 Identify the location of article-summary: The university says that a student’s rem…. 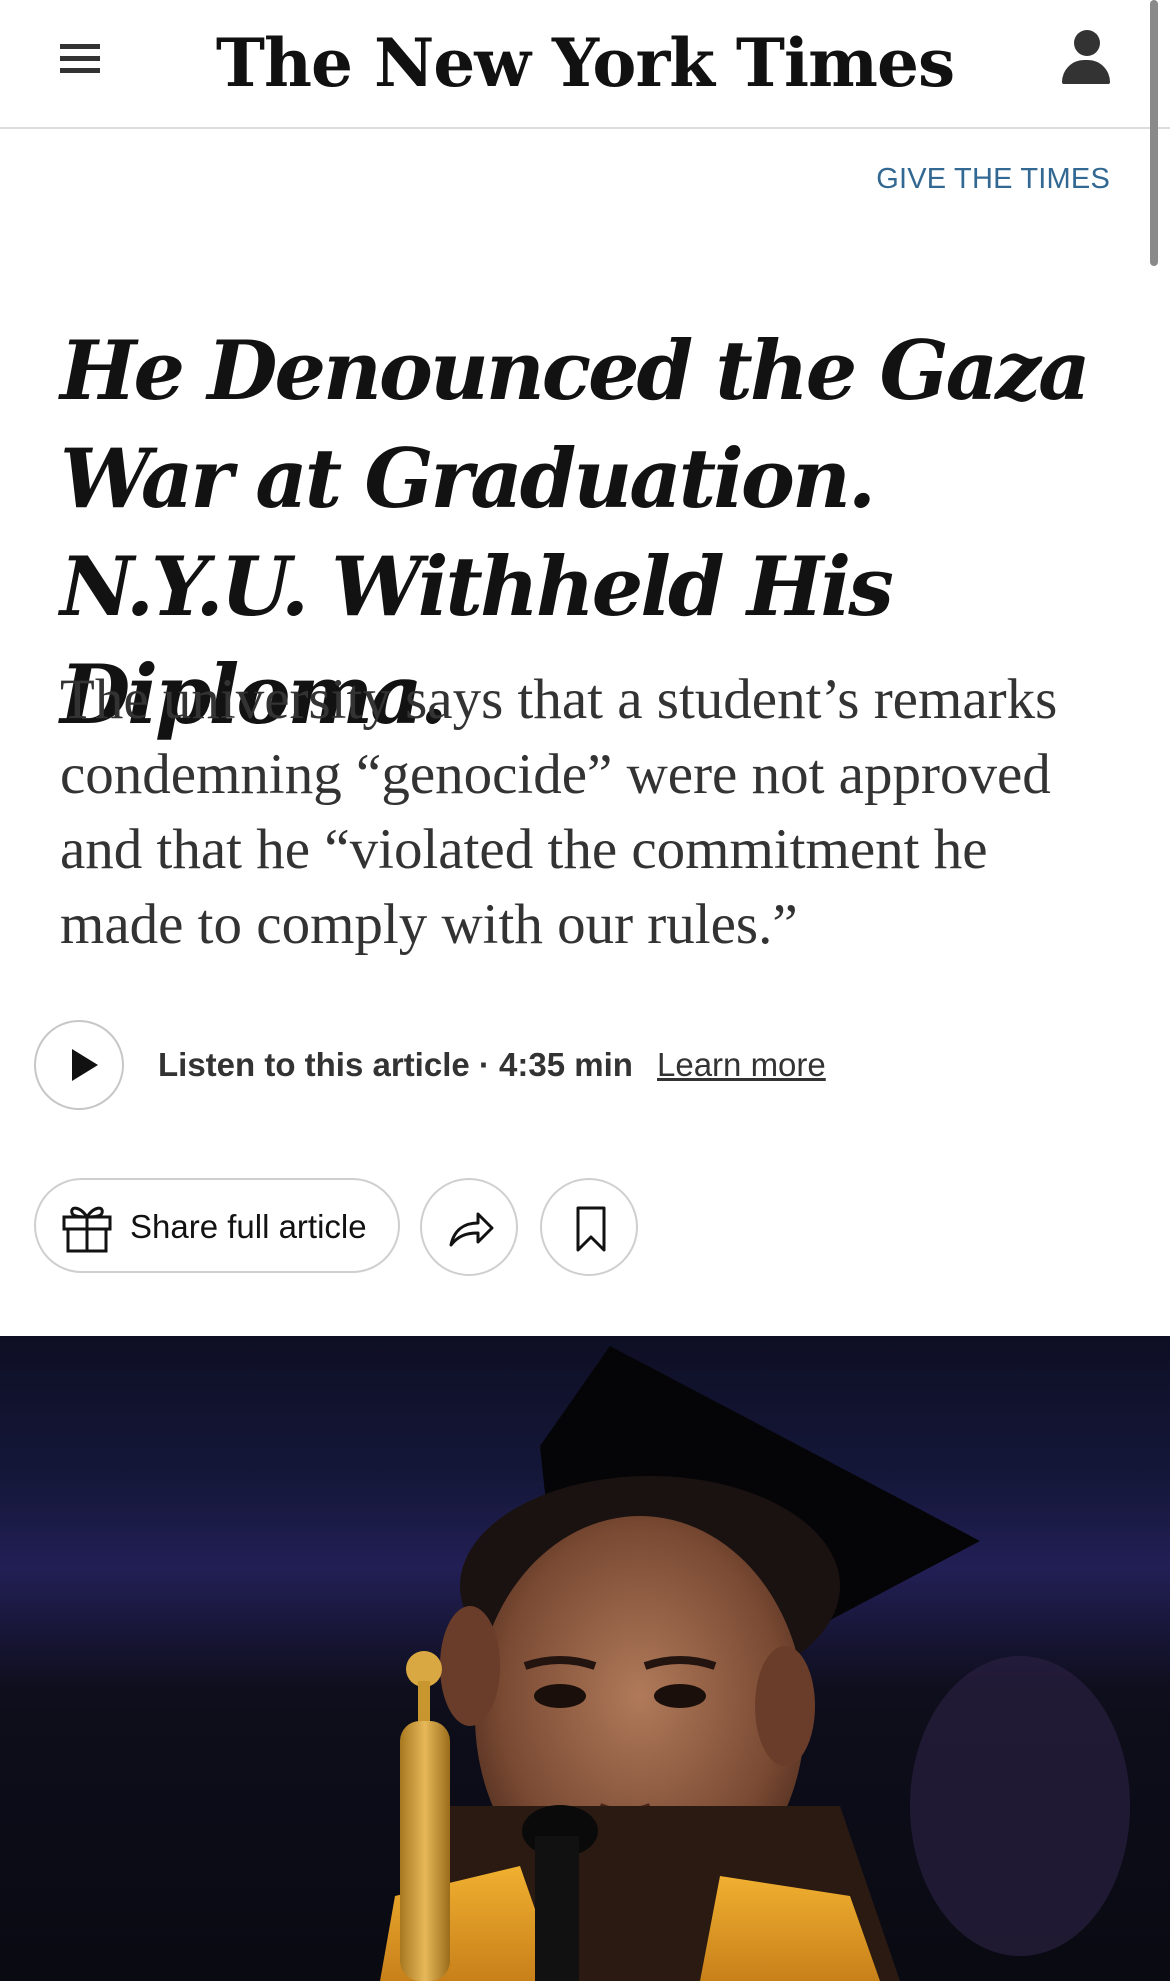
(559, 812).